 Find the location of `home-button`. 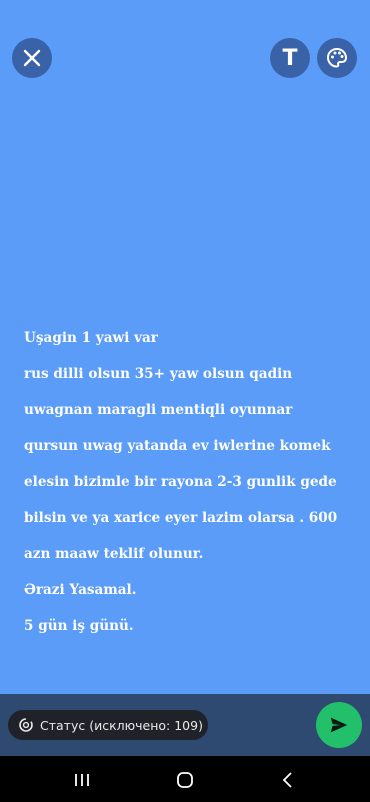

home-button is located at coordinates (185, 780).